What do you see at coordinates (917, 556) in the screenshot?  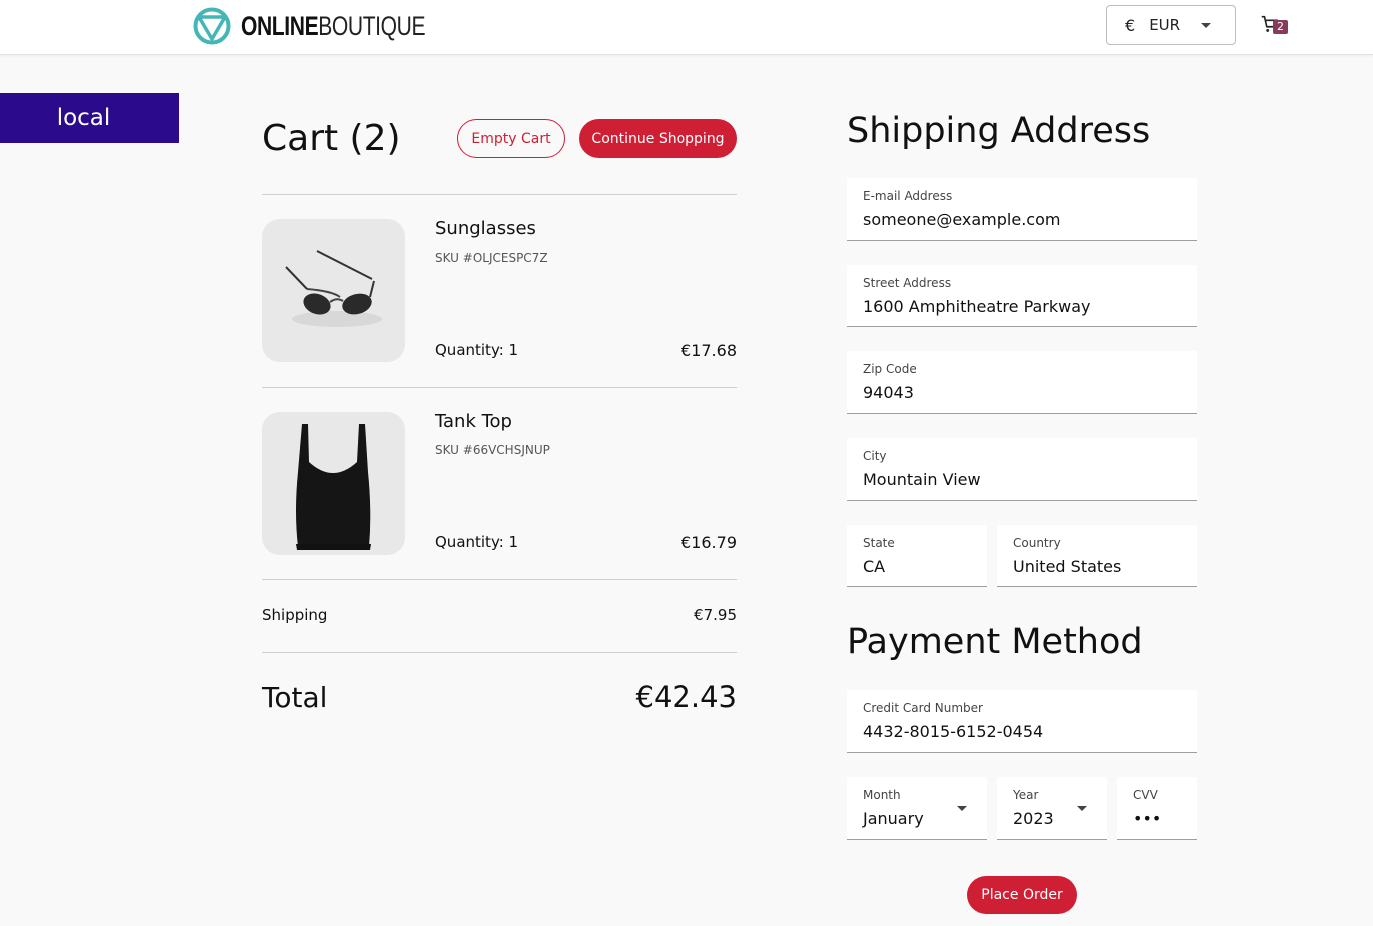 I see `state-field: State CA` at bounding box center [917, 556].